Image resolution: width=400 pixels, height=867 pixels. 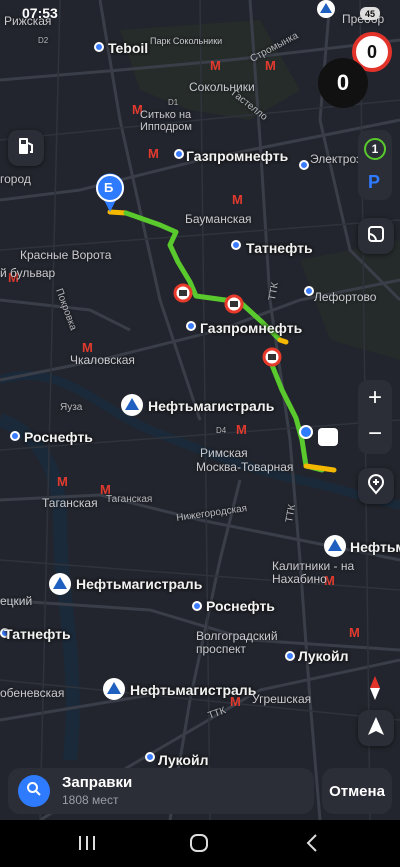 What do you see at coordinates (283, 341) in the screenshot?
I see `route-segment-yellow` at bounding box center [283, 341].